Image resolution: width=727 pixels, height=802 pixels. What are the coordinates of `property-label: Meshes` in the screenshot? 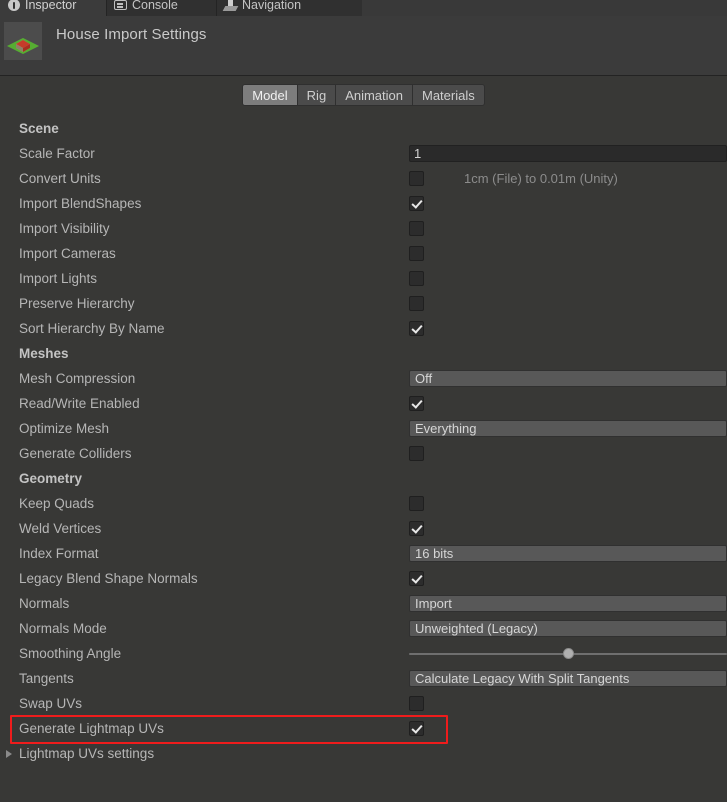 It's located at (44, 353).